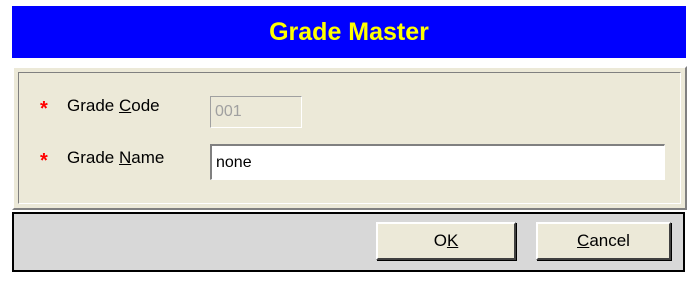 This screenshot has height=282, width=689. I want to click on grade-code-field, so click(256, 112).